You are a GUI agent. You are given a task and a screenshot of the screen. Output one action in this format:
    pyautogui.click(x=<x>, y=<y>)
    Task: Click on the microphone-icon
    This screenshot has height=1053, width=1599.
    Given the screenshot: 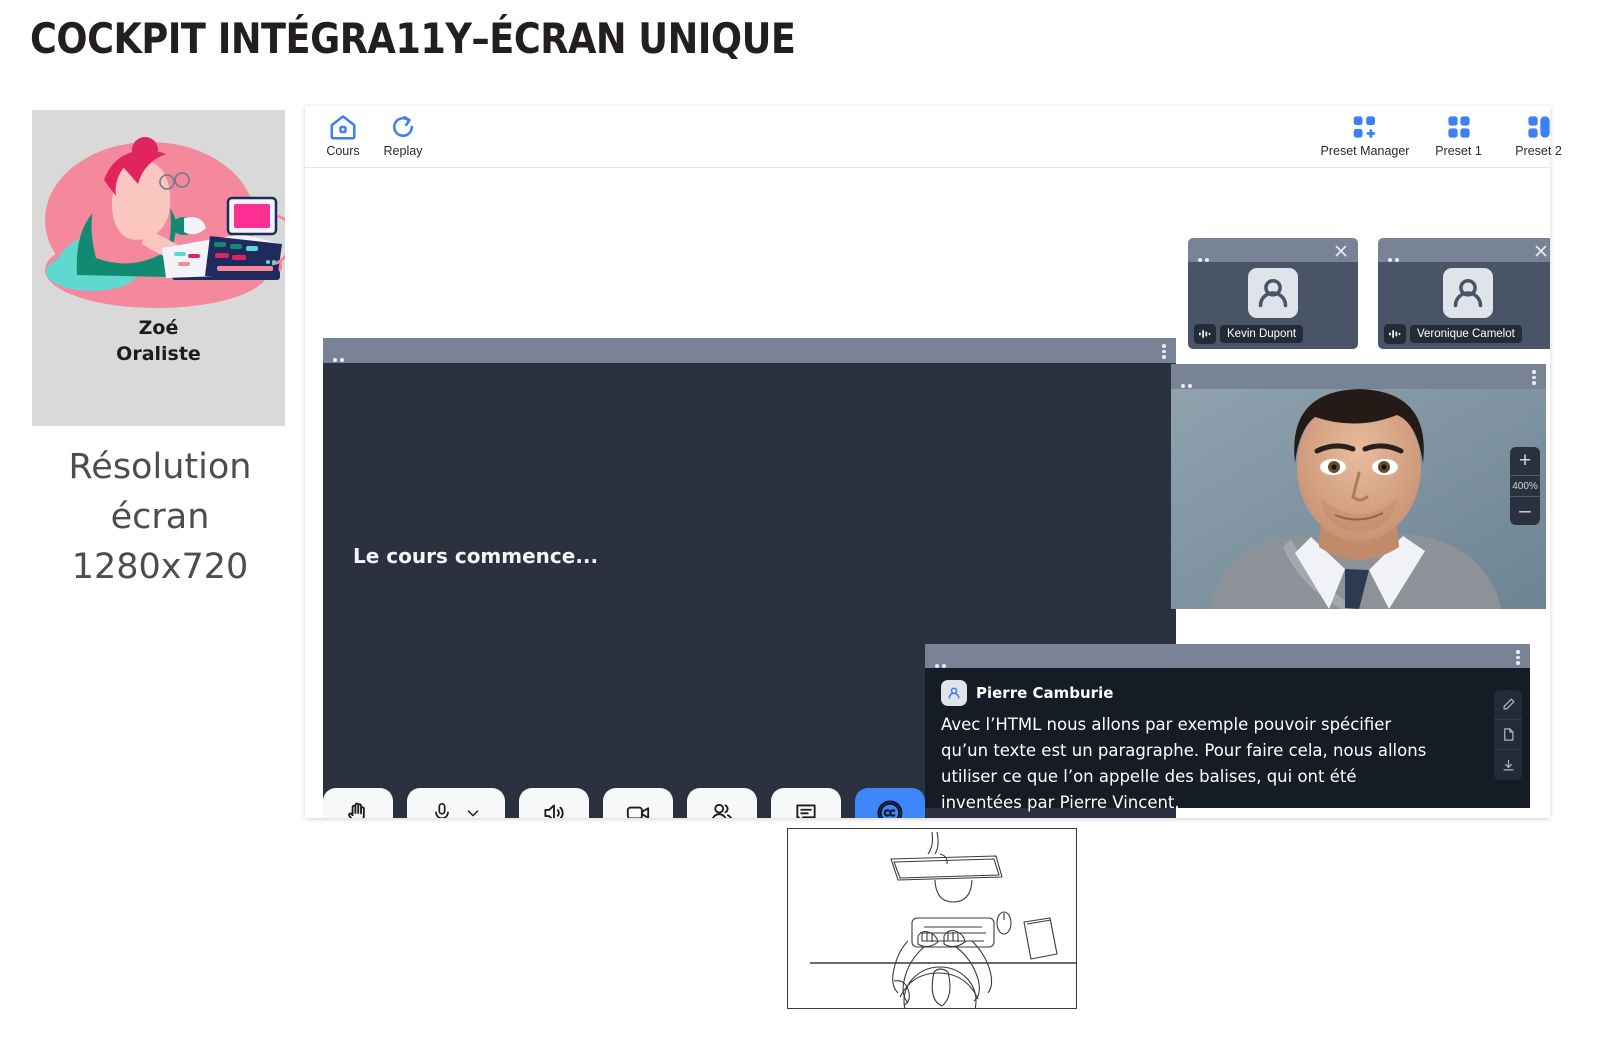 What is the action you would take?
    pyautogui.click(x=442, y=809)
    